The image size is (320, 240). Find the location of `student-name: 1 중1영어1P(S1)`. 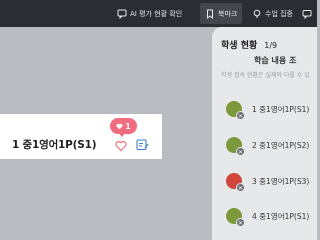

student-name: 1 중1영어1P(S1) is located at coordinates (281, 109).